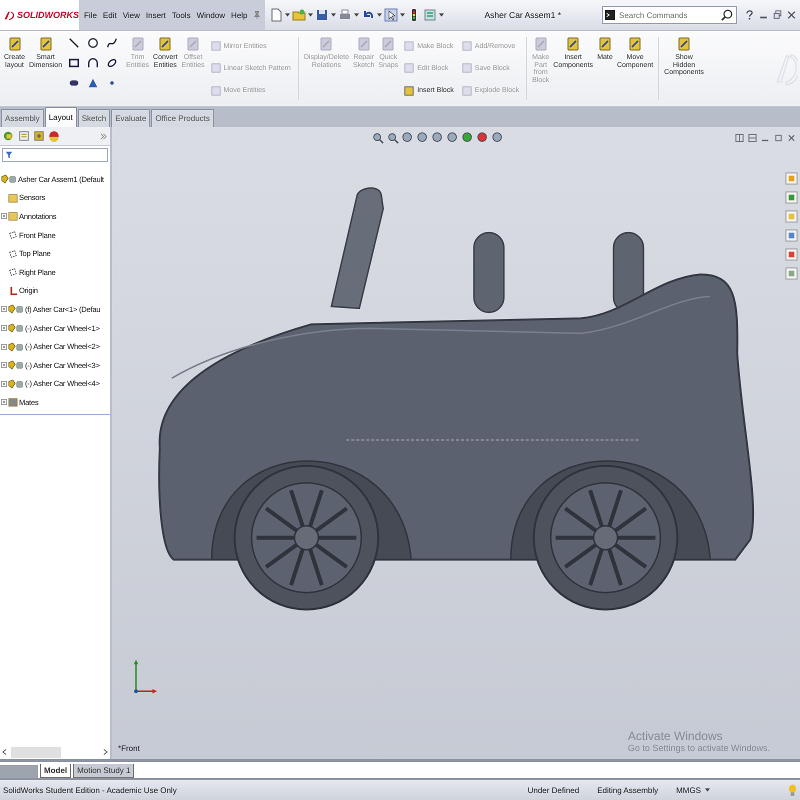  Describe the element at coordinates (211, 15) in the screenshot. I see `menu-item: Window` at that location.